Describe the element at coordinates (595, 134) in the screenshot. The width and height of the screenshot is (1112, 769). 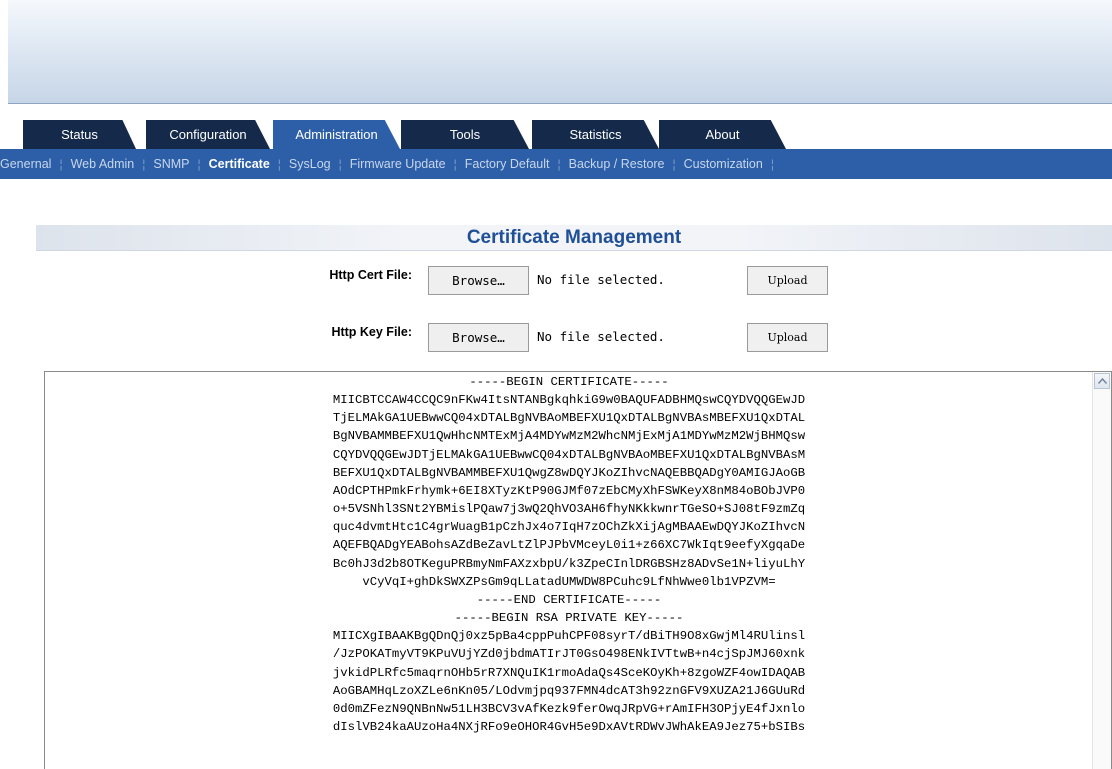
I see `tab-statistics: Statistics` at that location.